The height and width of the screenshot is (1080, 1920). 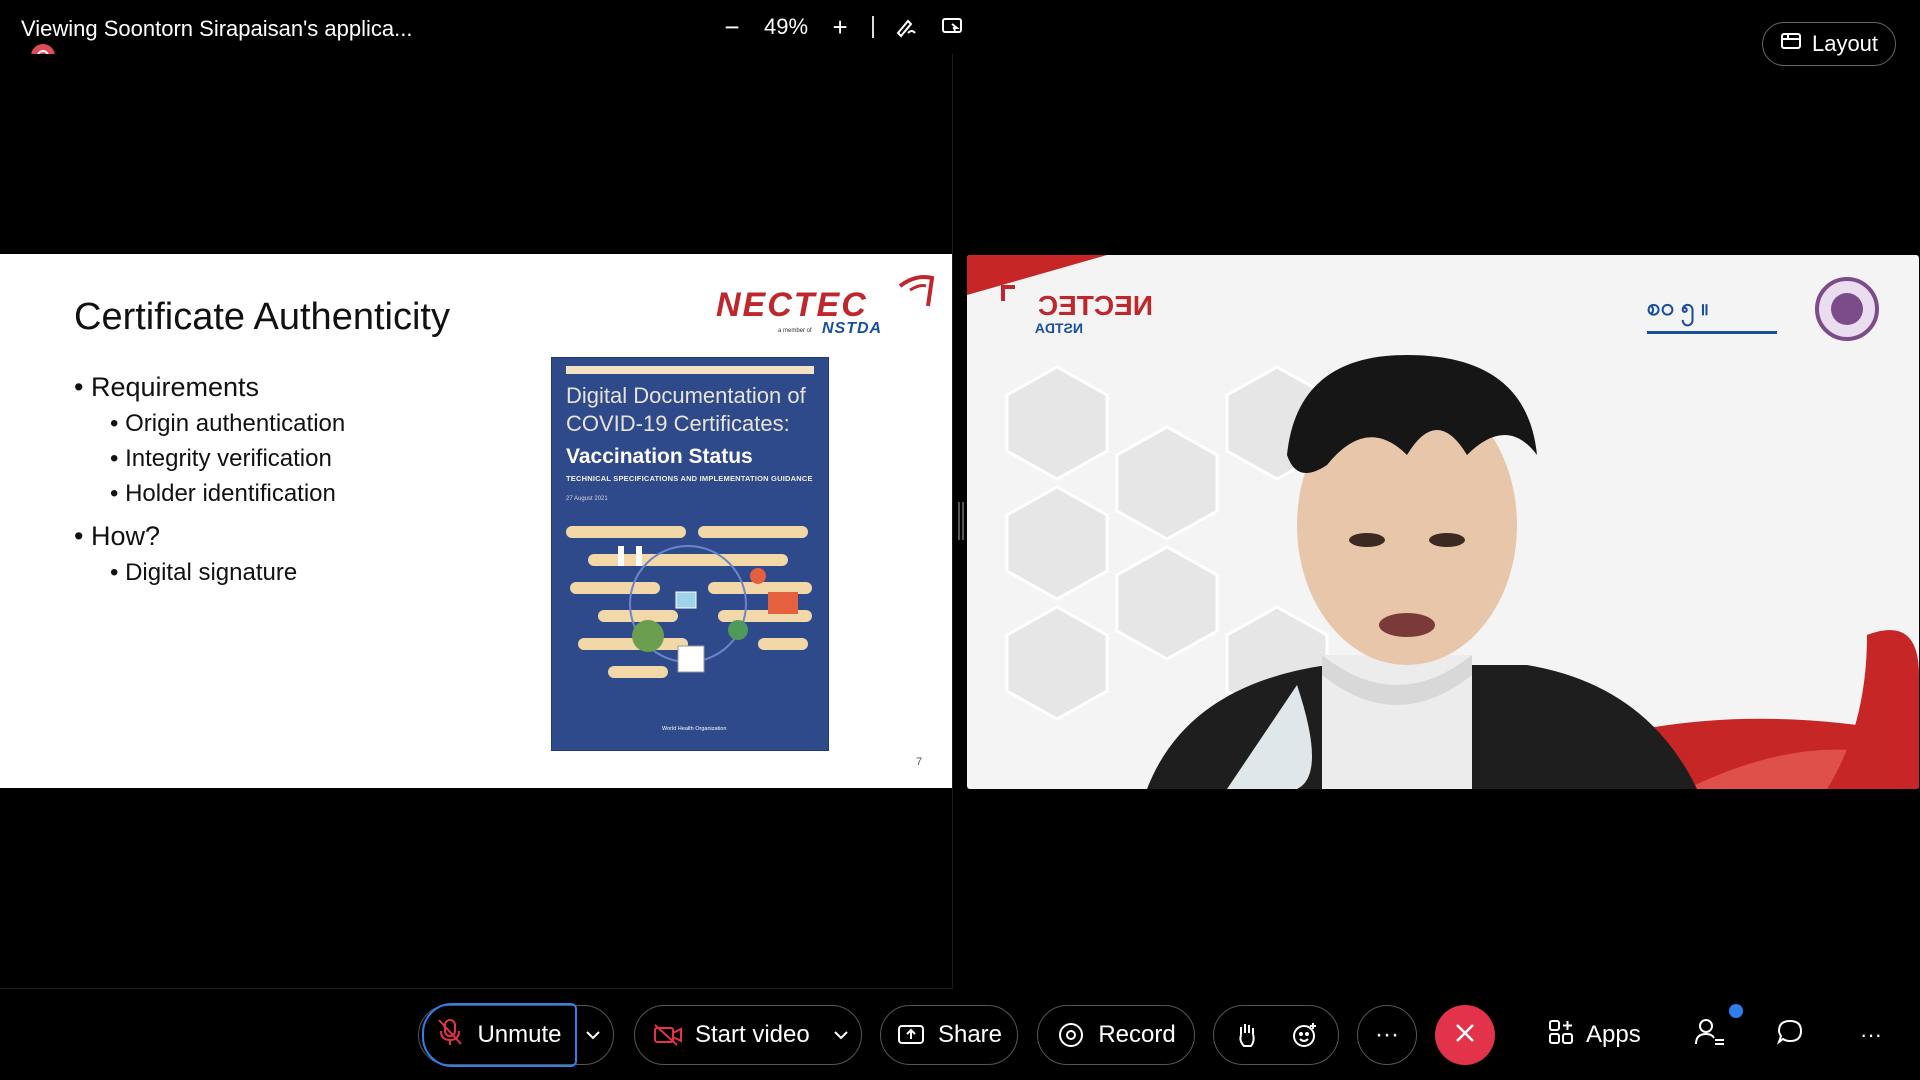 I want to click on chat-button, so click(x=1790, y=1035).